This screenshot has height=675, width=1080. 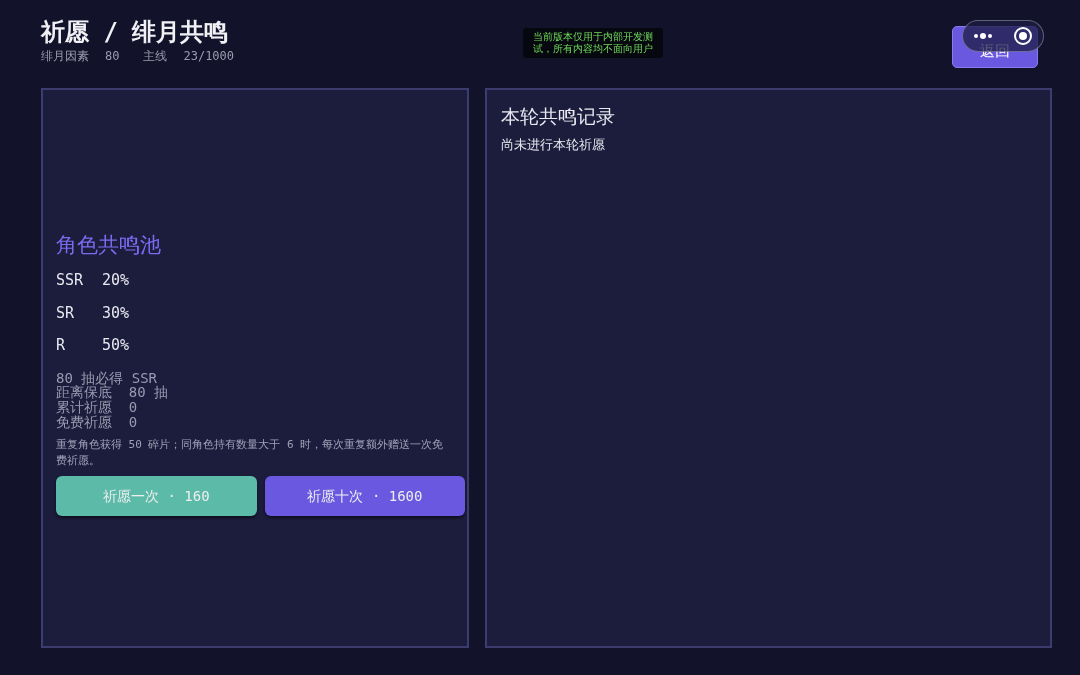 I want to click on stat-label: 主线, so click(x=155, y=56).